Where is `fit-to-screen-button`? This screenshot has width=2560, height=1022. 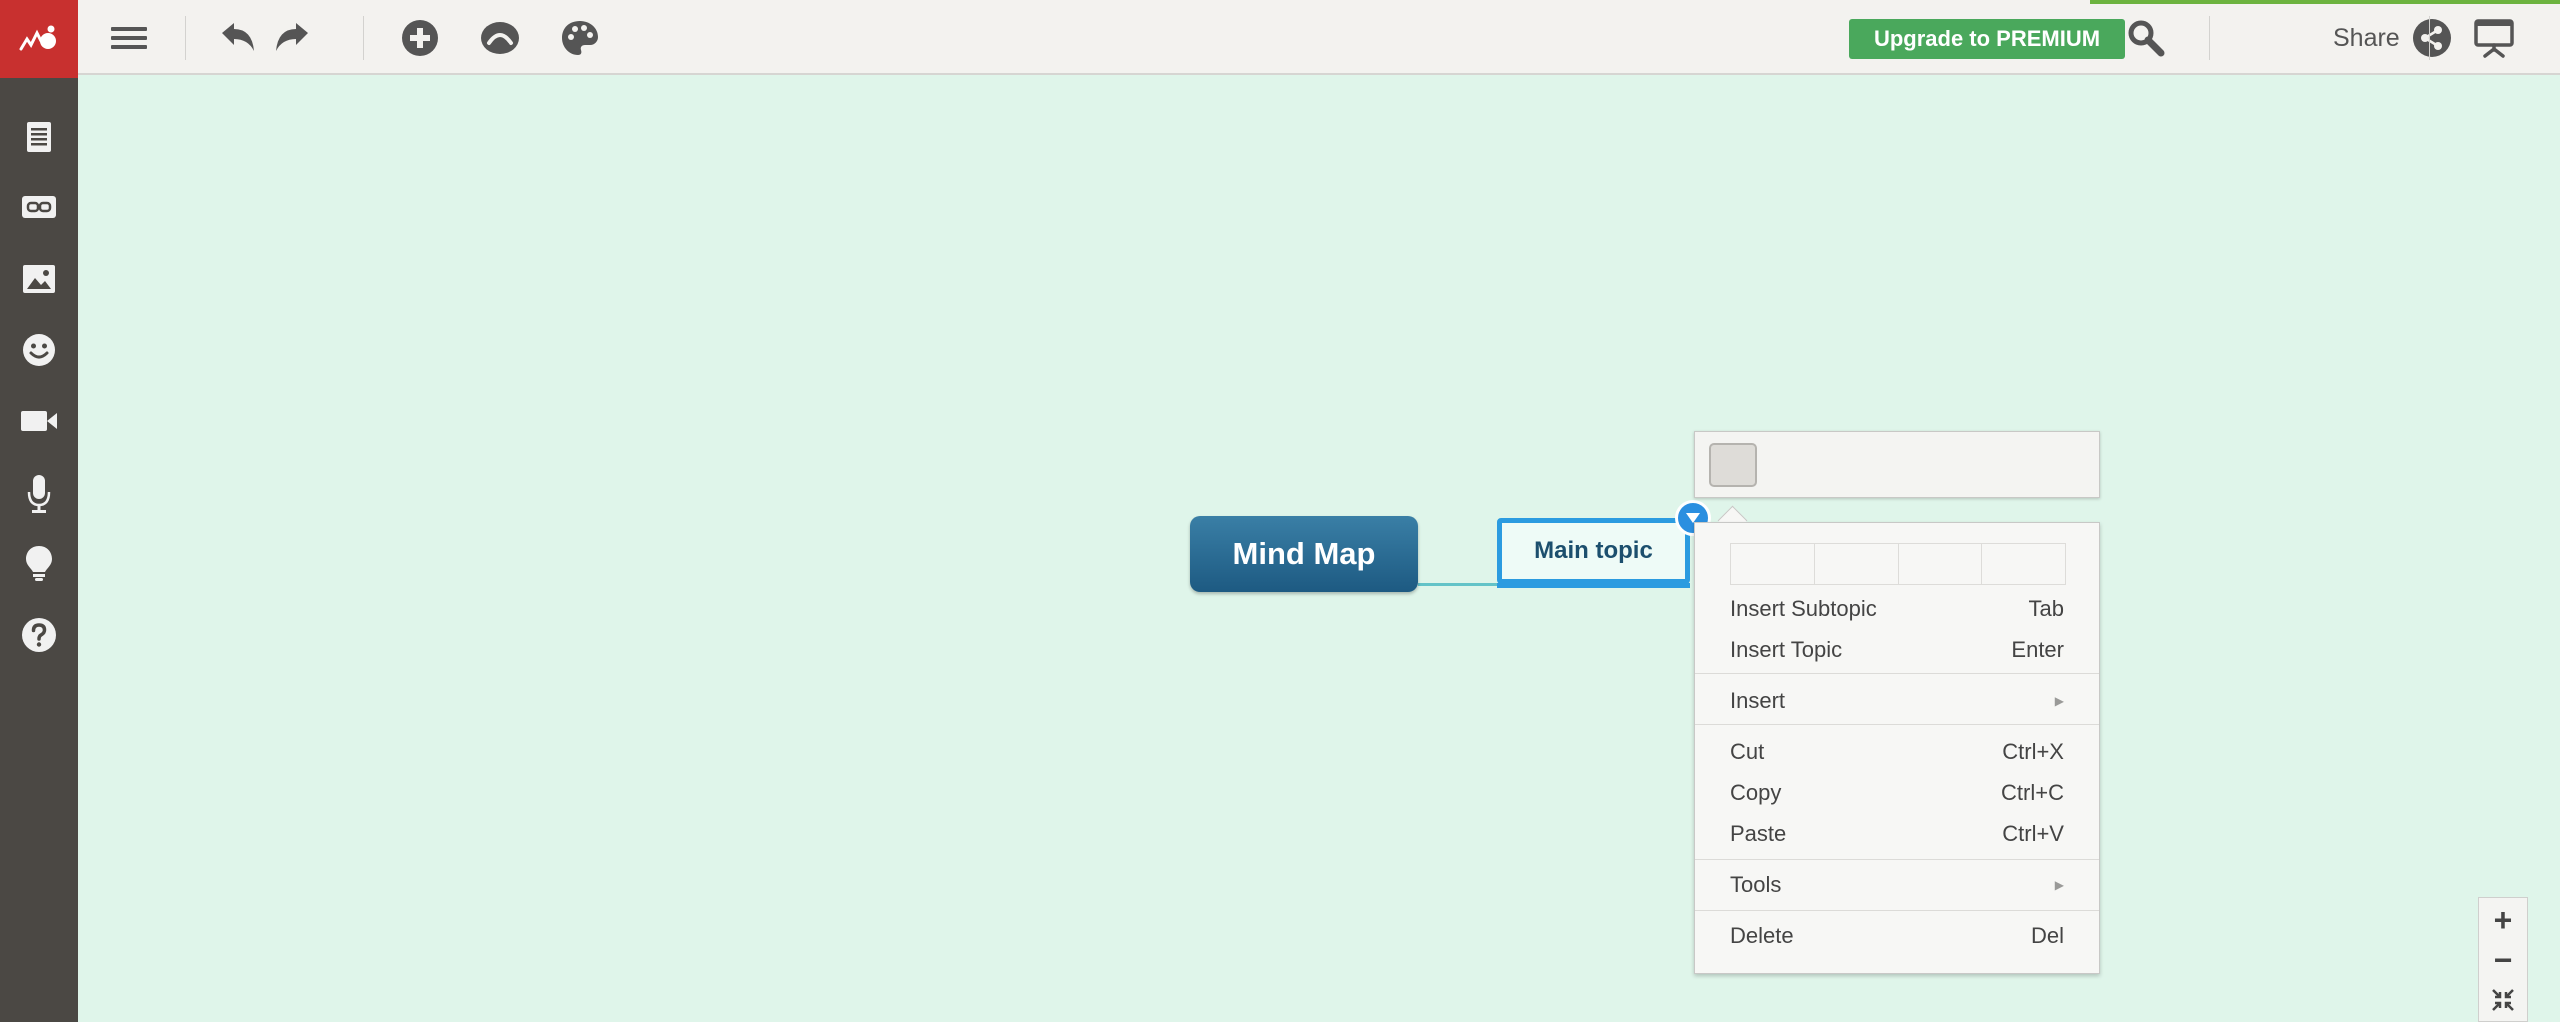 fit-to-screen-button is located at coordinates (2503, 1000).